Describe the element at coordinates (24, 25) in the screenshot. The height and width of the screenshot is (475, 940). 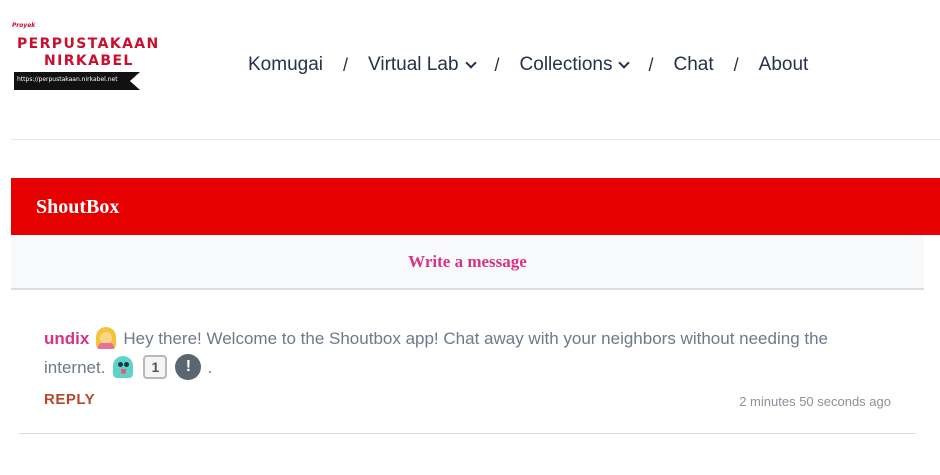
I see `logo-prefix: Proyek` at that location.